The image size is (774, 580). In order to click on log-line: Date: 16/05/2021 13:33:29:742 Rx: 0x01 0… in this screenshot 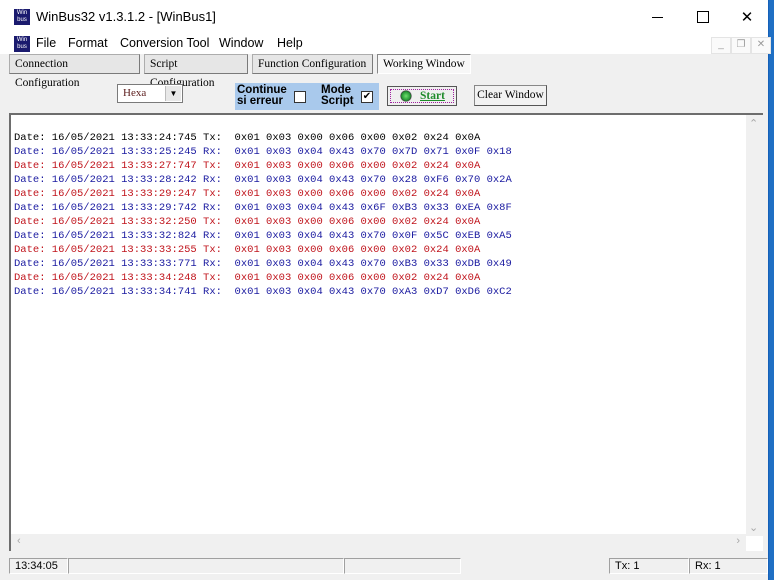, I will do `click(263, 208)`.